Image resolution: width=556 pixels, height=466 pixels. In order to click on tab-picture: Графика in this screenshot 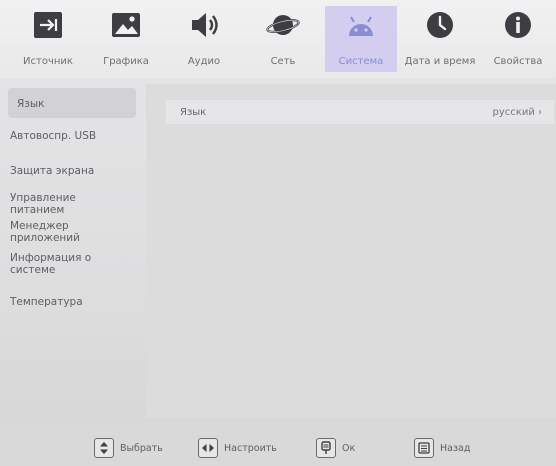, I will do `click(126, 39)`.